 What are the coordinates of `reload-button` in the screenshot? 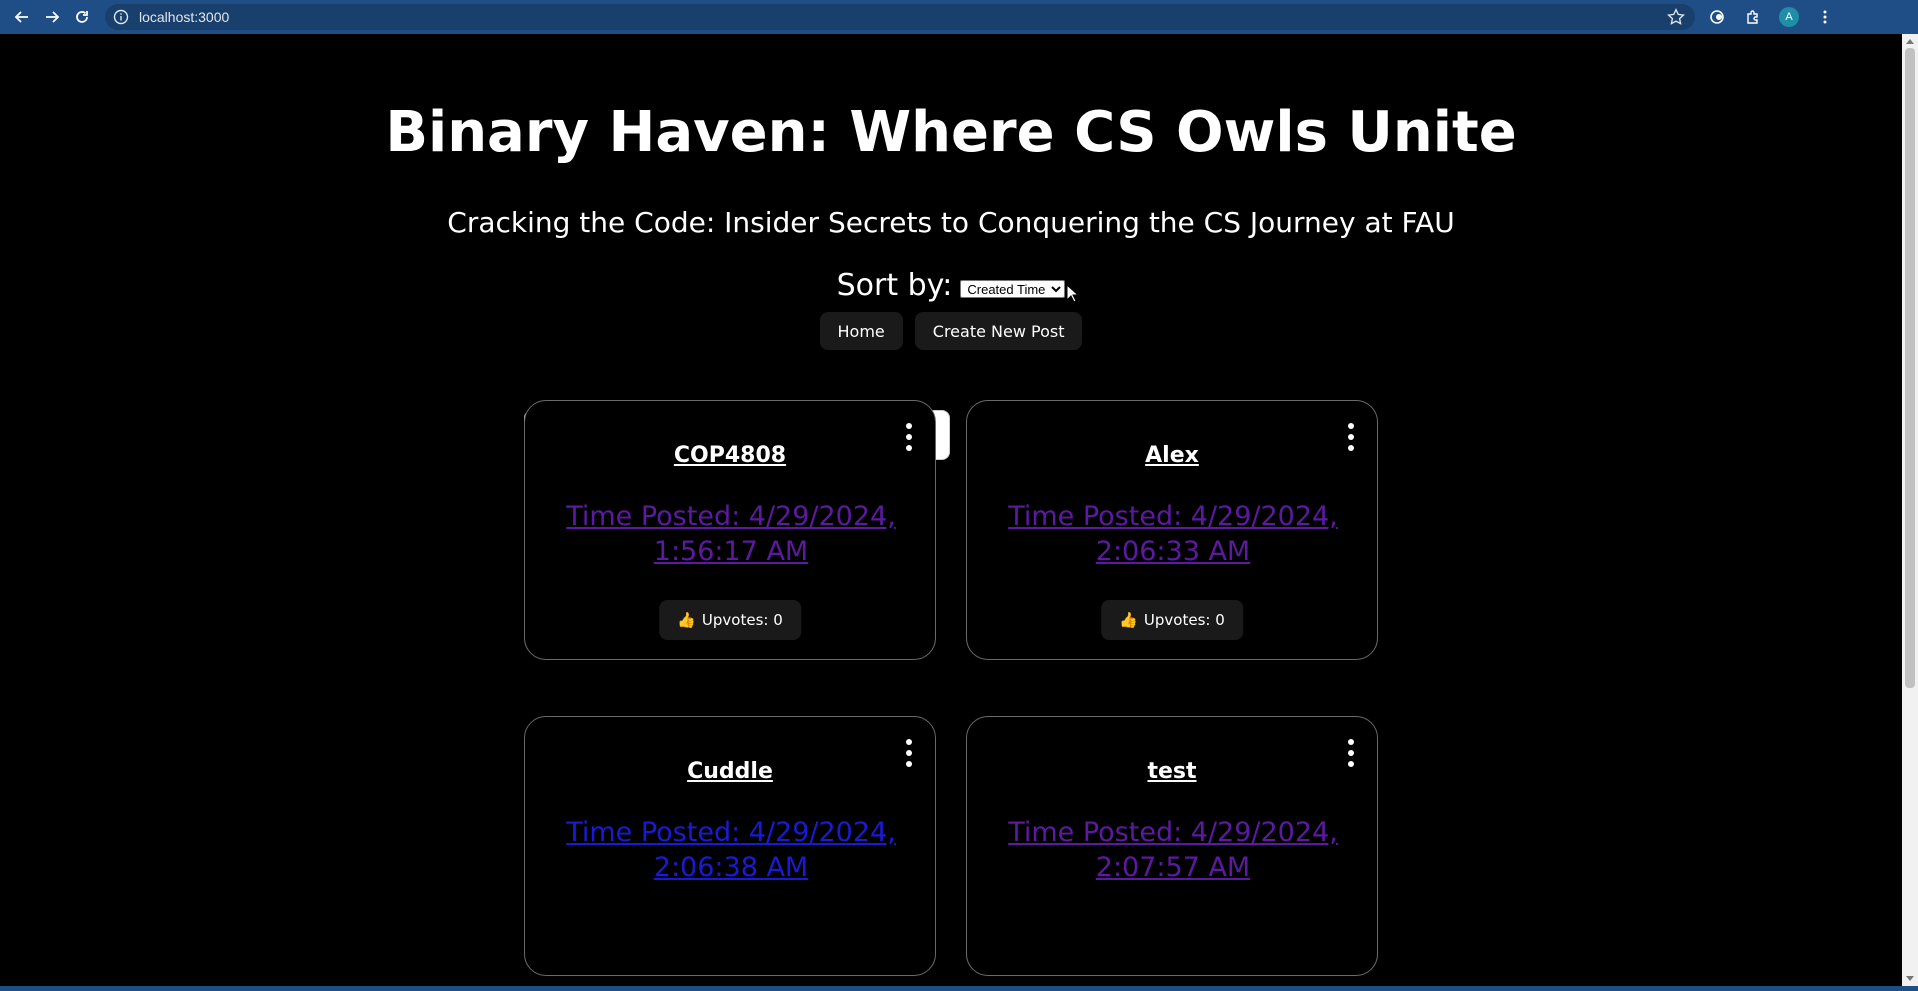 It's located at (82, 17).